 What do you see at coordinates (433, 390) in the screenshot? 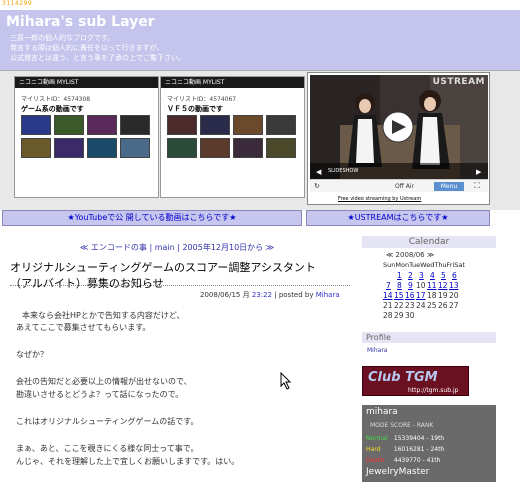
I see `club-tgm-url: http://tgm.sub.jp` at bounding box center [433, 390].